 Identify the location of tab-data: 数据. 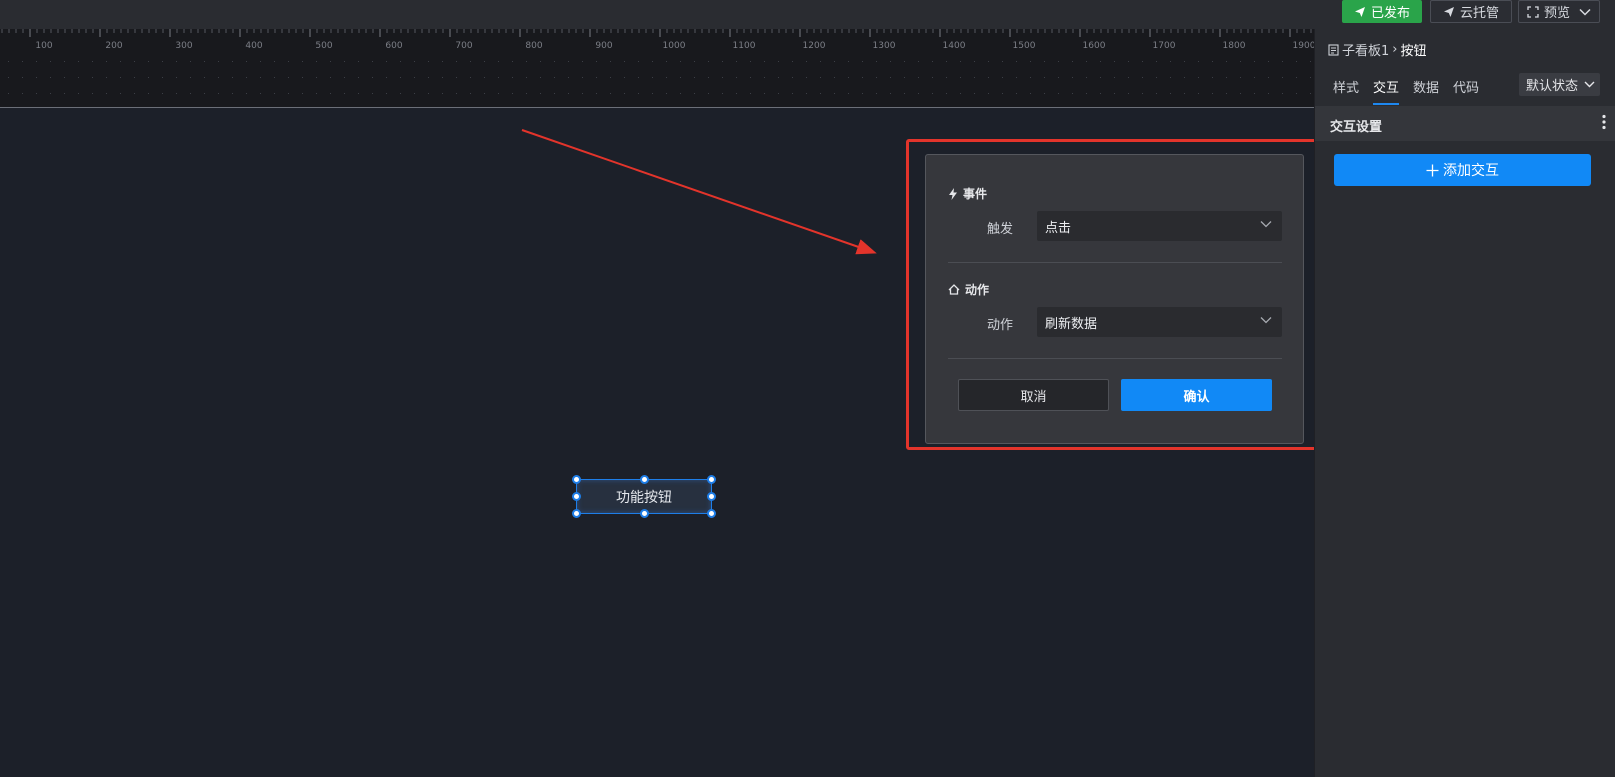
(1426, 90).